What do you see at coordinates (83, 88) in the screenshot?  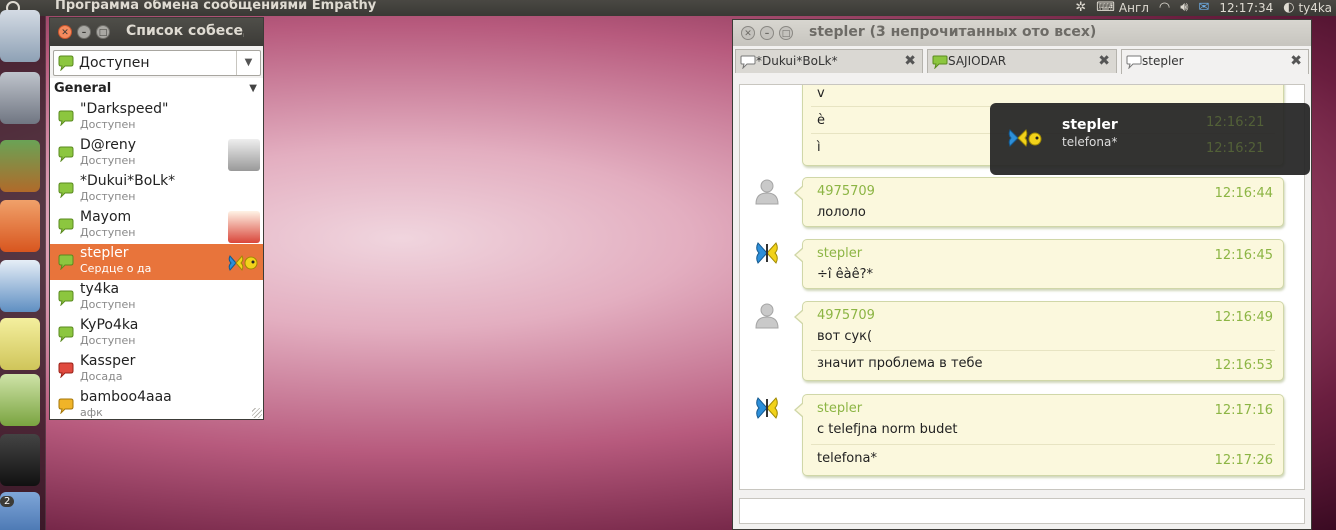 I see `group-name: General` at bounding box center [83, 88].